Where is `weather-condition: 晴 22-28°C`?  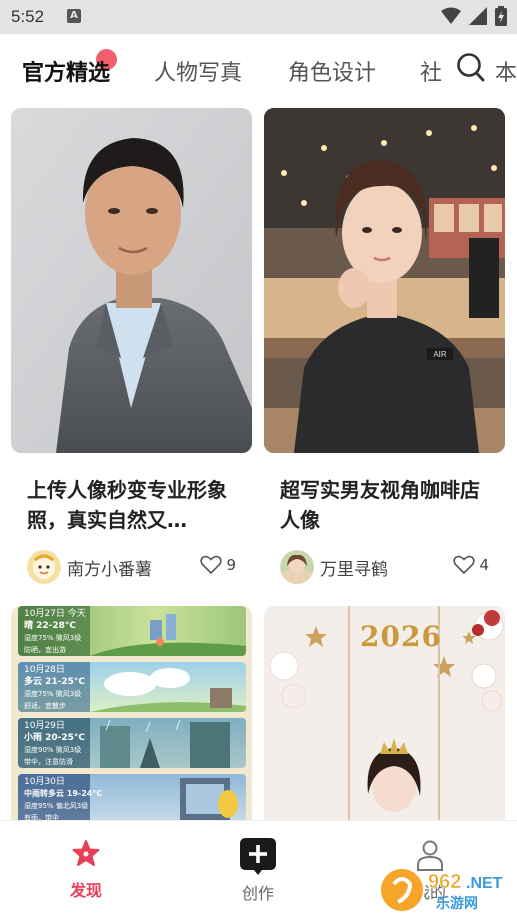 weather-condition: 晴 22-28°C is located at coordinates (50, 626).